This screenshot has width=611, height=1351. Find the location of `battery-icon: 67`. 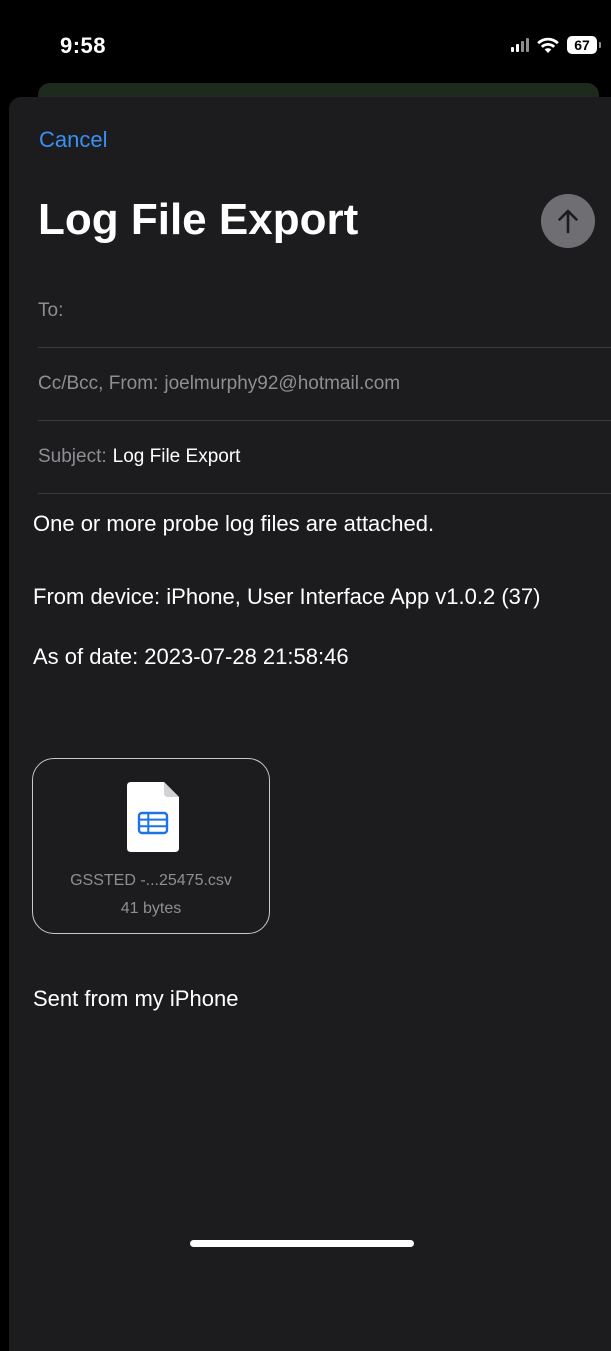

battery-icon: 67 is located at coordinates (584, 45).